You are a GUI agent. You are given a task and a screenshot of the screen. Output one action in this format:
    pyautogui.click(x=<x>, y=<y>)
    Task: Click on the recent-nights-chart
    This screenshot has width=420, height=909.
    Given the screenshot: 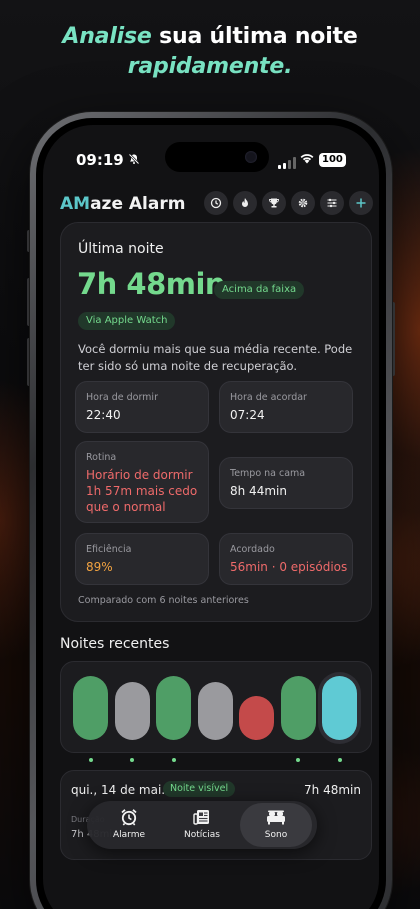 What is the action you would take?
    pyautogui.click(x=216, y=711)
    